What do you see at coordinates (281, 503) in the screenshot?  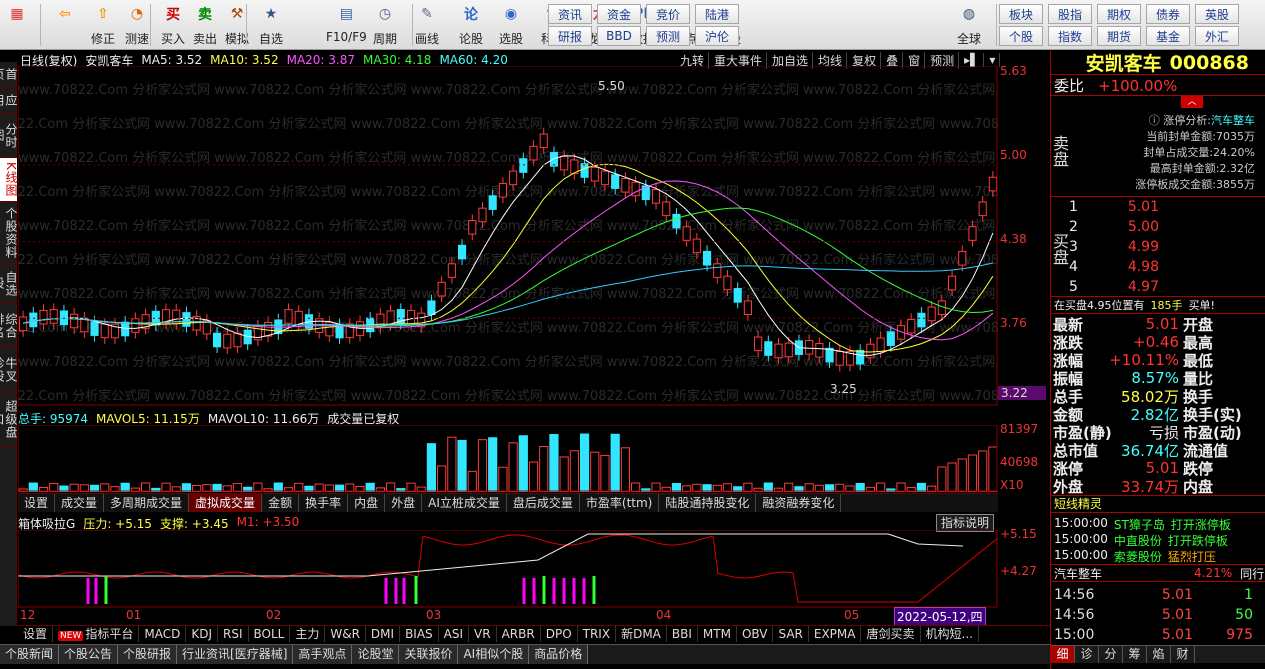 I see `volume-subtab: 金额` at bounding box center [281, 503].